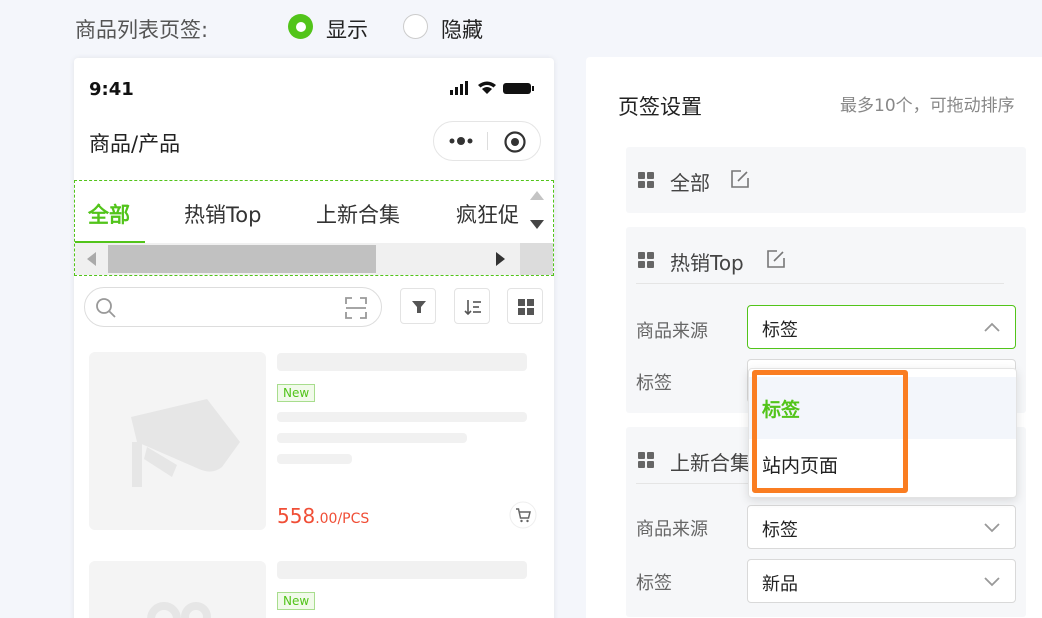 Image resolution: width=1042 pixels, height=618 pixels. What do you see at coordinates (459, 88) in the screenshot?
I see `signal-icon` at bounding box center [459, 88].